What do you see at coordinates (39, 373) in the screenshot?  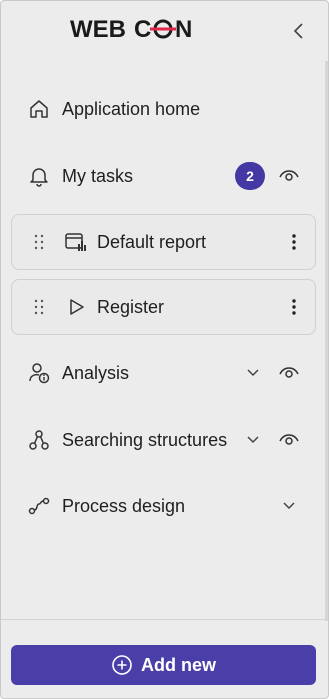 I see `person-info-icon` at bounding box center [39, 373].